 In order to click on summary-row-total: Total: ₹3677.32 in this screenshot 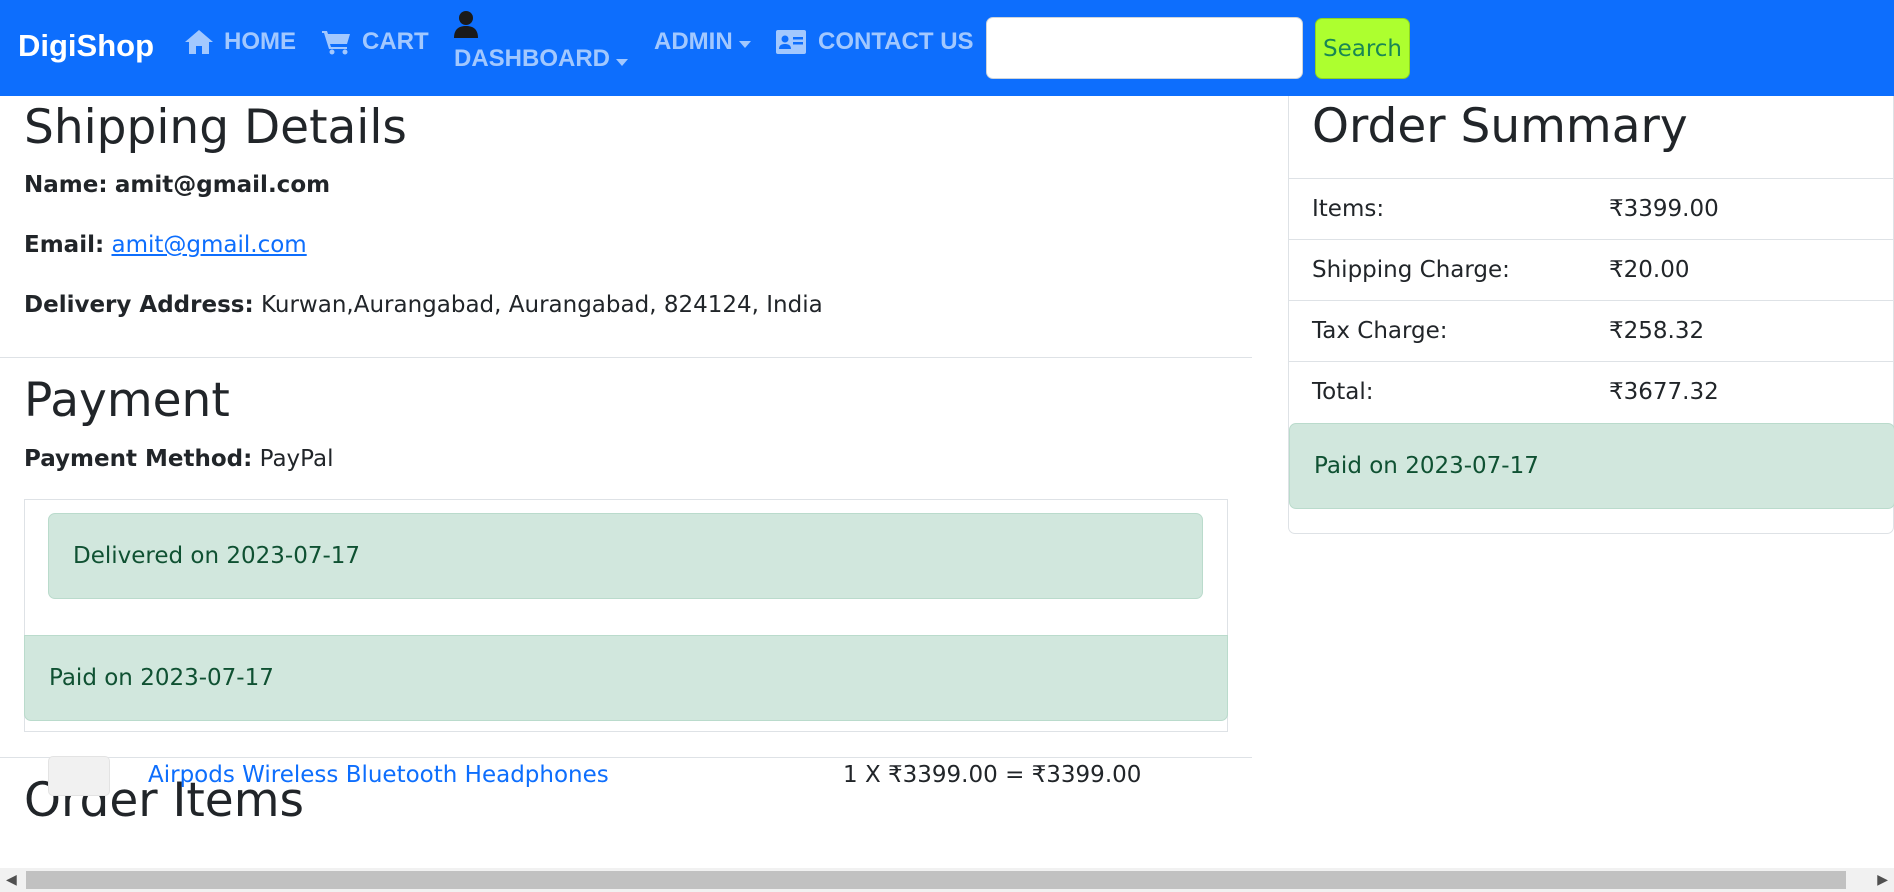, I will do `click(1591, 391)`.